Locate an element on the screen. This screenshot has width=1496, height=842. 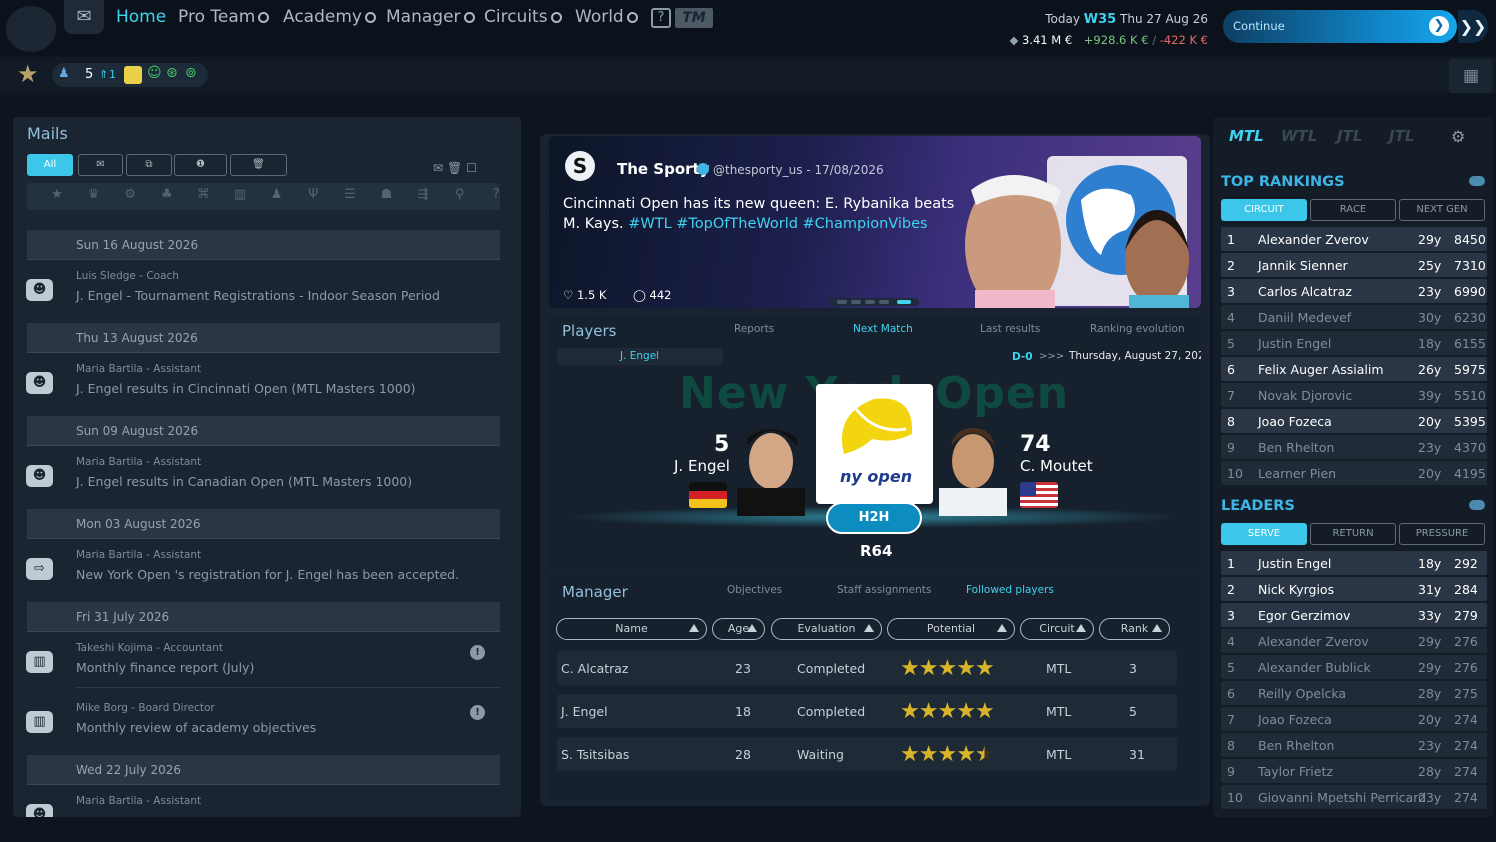
calendar-icon: ▦ is located at coordinates (1471, 76).